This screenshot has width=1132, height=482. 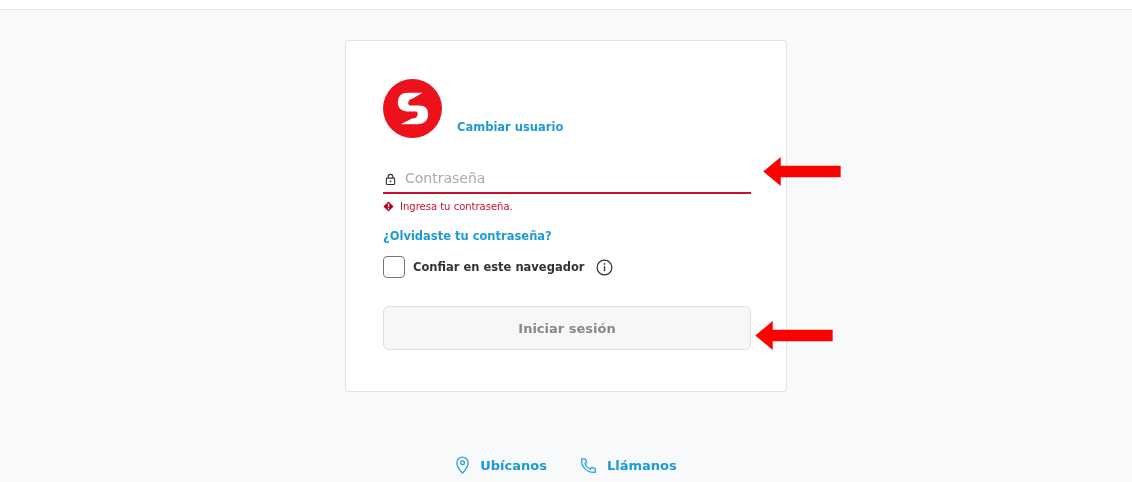 What do you see at coordinates (510, 127) in the screenshot?
I see `change-user-link: Cambiar usuario` at bounding box center [510, 127].